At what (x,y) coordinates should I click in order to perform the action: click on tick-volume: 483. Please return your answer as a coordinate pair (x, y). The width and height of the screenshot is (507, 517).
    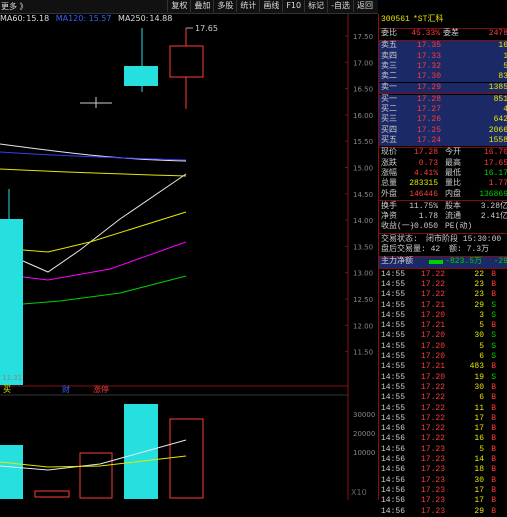
    Looking at the image, I should click on (476, 367).